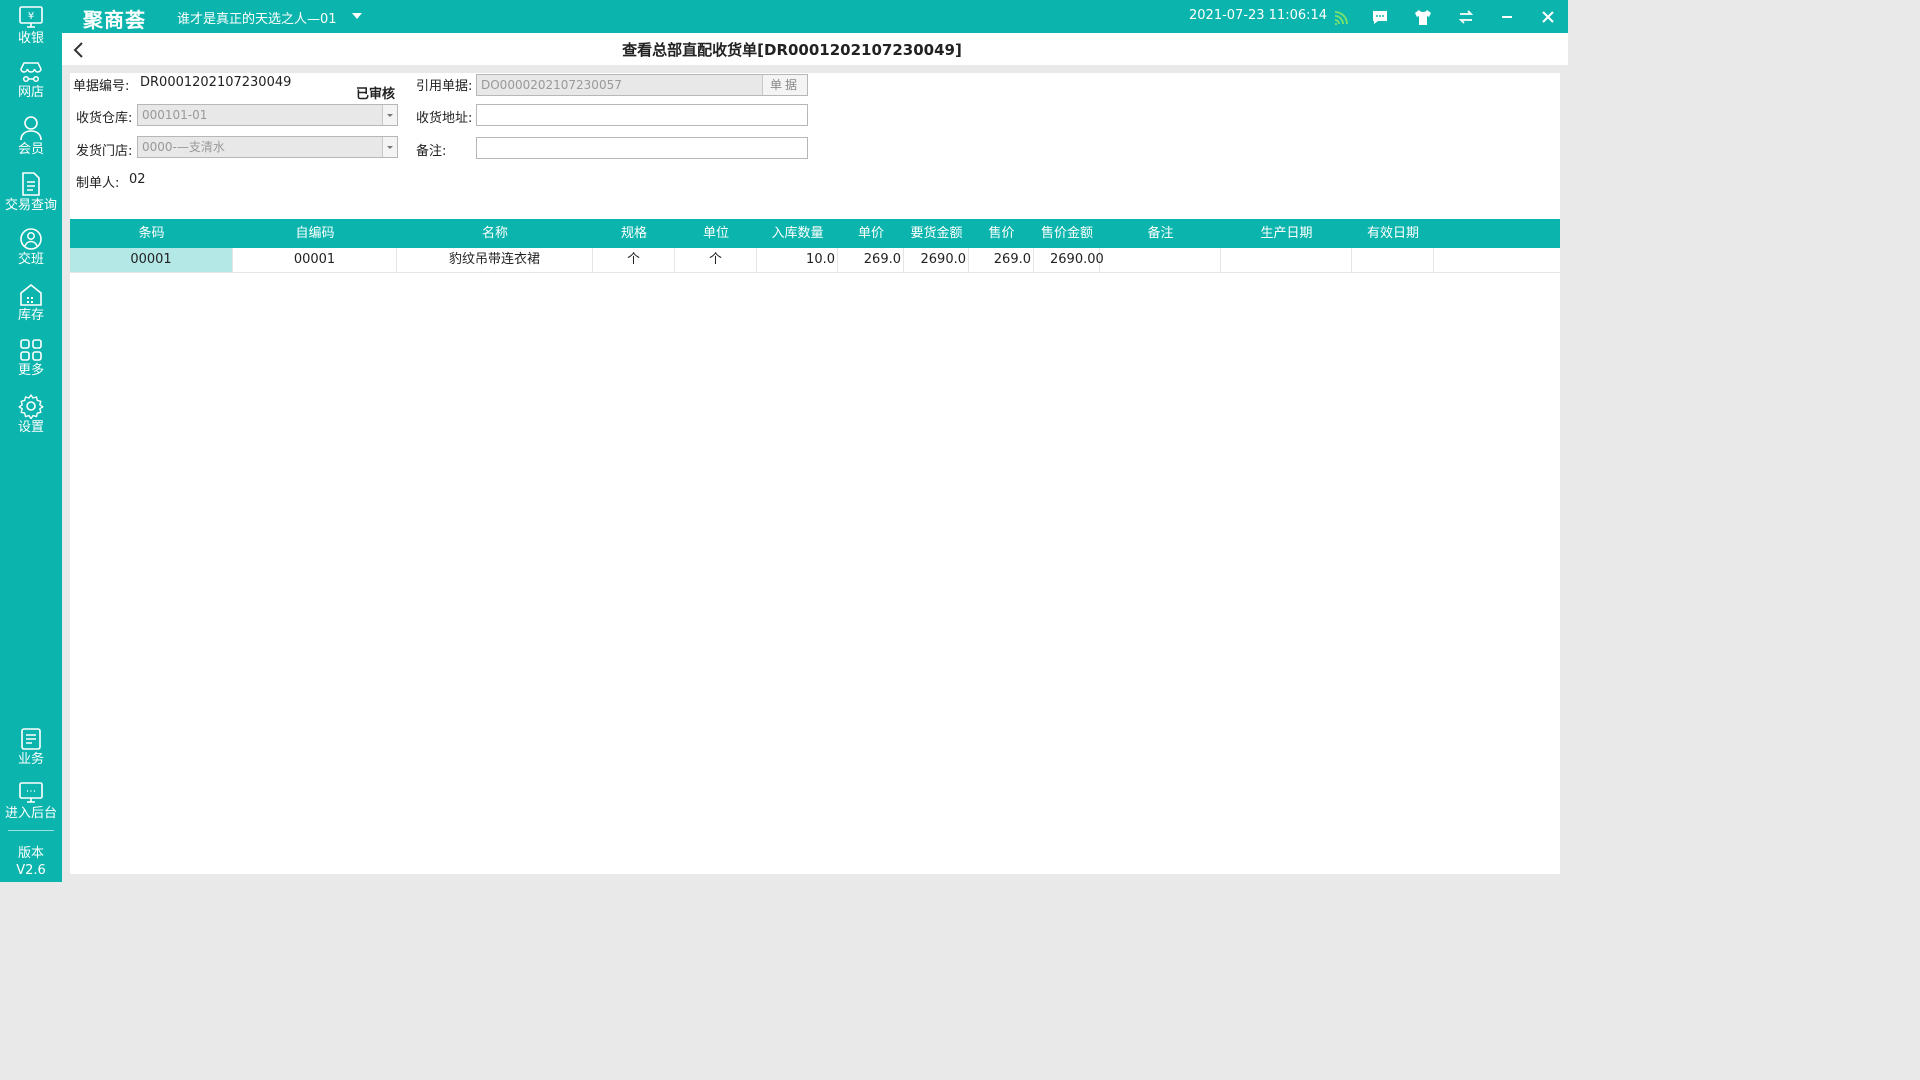 This screenshot has width=1920, height=1080. What do you see at coordinates (30, 92) in the screenshot?
I see `sidebar-item-label: 网店` at bounding box center [30, 92].